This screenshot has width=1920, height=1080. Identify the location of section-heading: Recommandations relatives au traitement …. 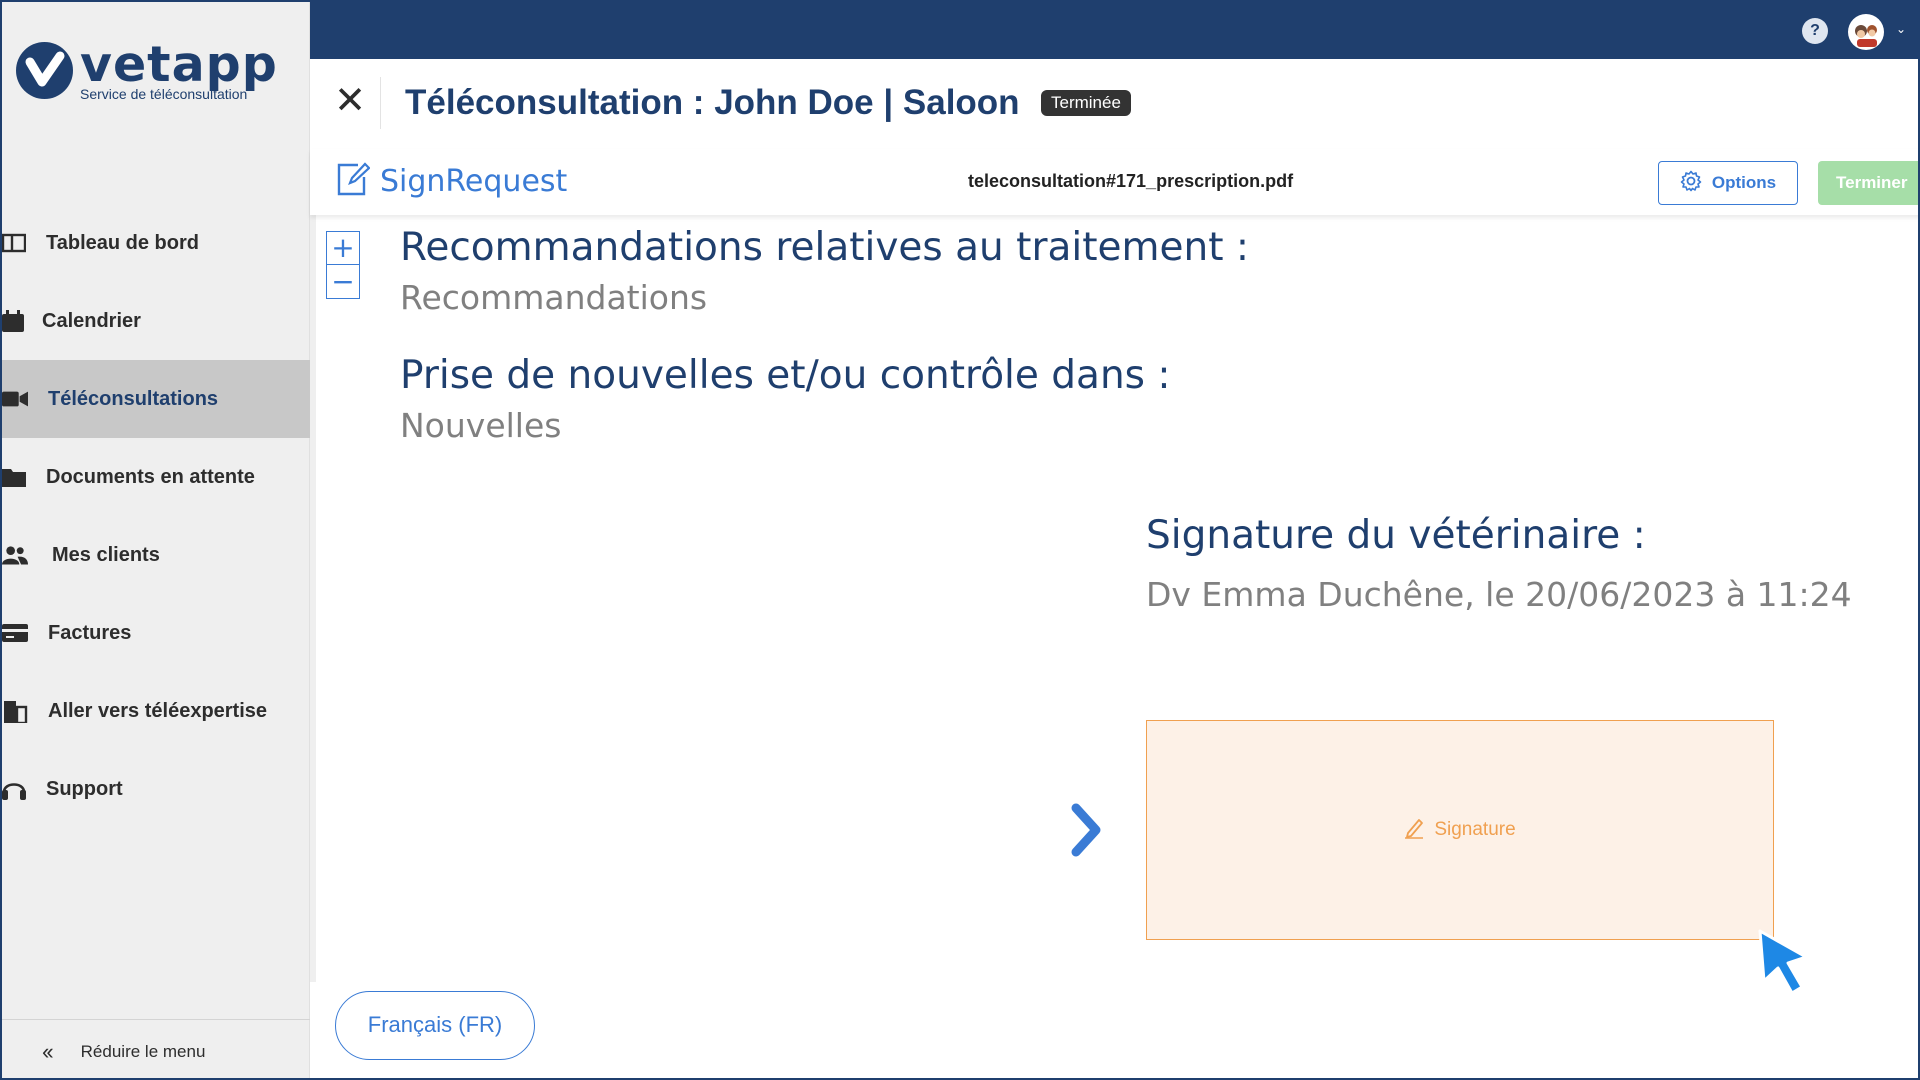
(825, 247).